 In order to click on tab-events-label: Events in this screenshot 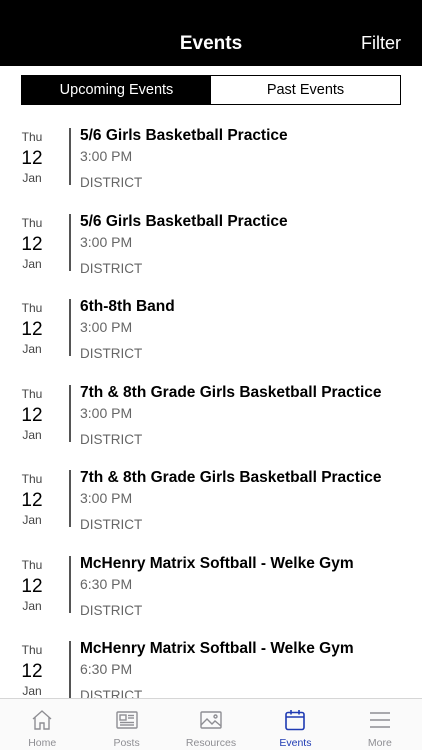, I will do `click(295, 743)`.